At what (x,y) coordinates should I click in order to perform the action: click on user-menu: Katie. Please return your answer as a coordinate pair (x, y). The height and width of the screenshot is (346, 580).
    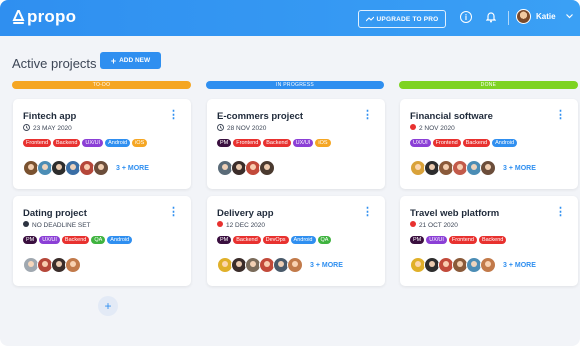
    Looking at the image, I should click on (544, 16).